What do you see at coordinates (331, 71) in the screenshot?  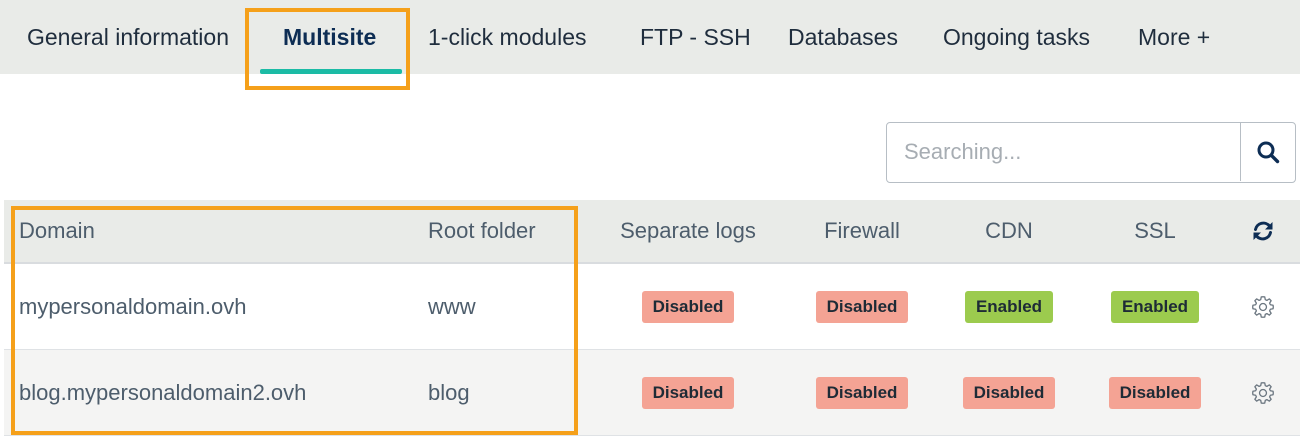 I see `active-tab-indicator` at bounding box center [331, 71].